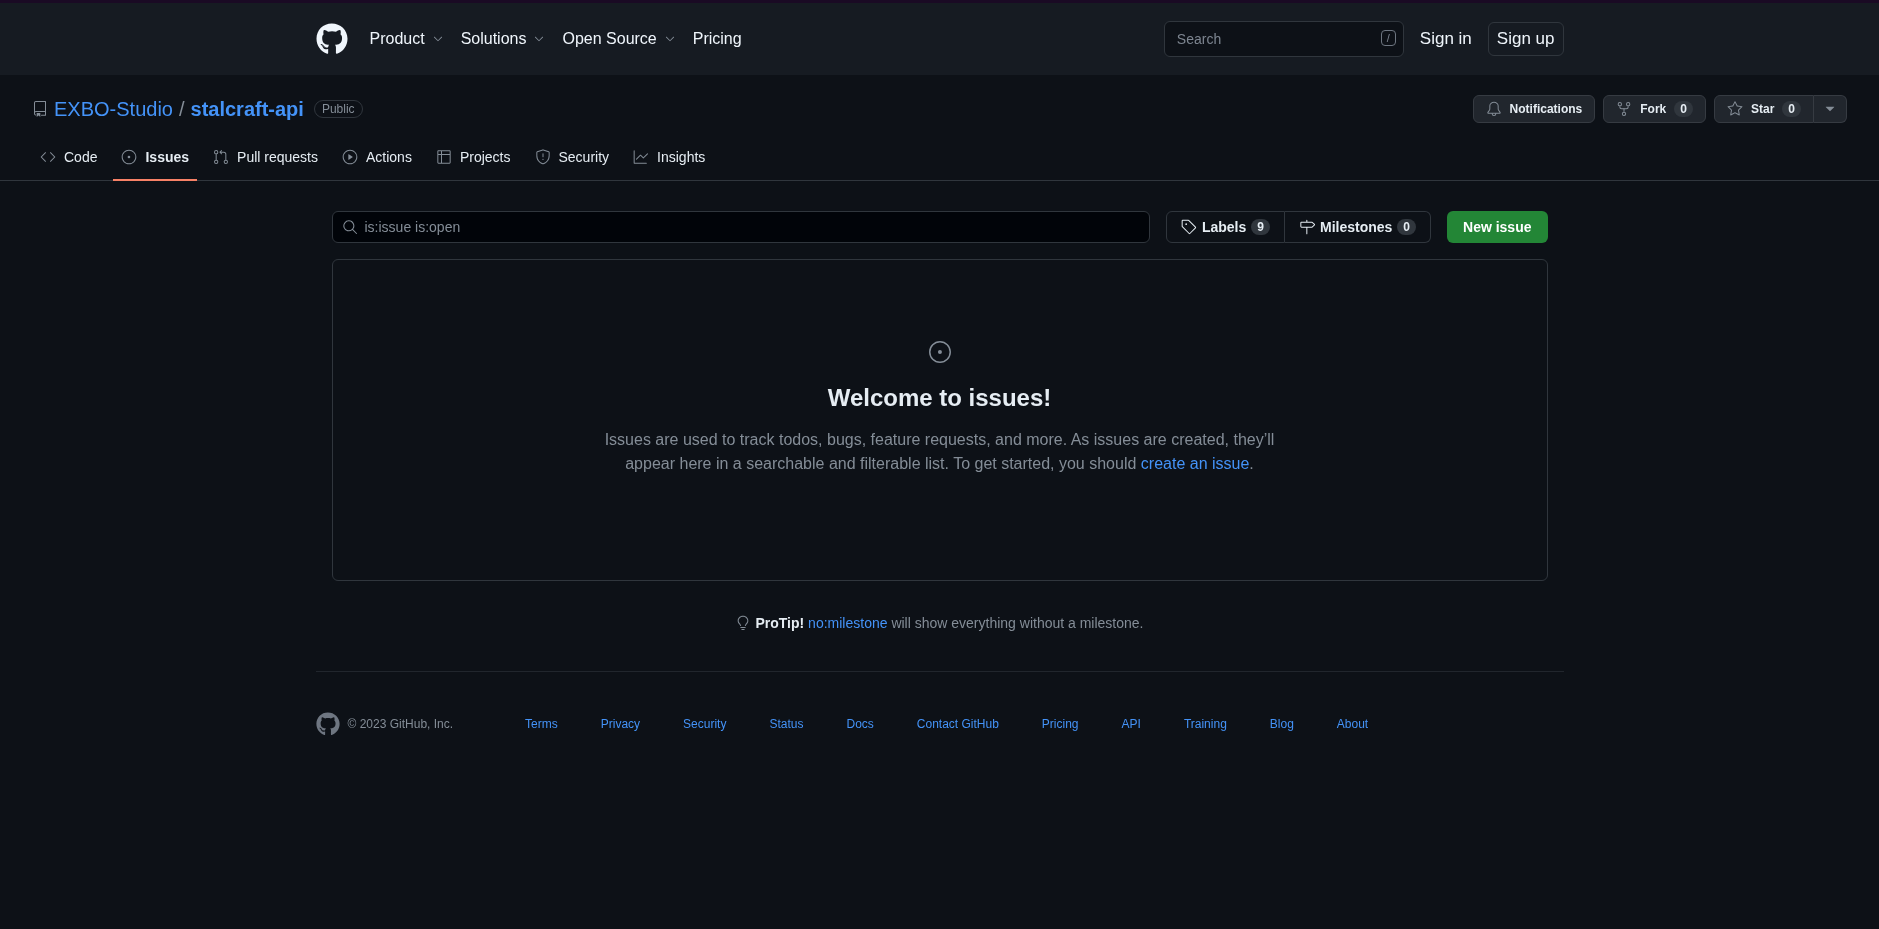 This screenshot has width=1879, height=929. What do you see at coordinates (860, 724) in the screenshot?
I see `footer-link: Docs` at bounding box center [860, 724].